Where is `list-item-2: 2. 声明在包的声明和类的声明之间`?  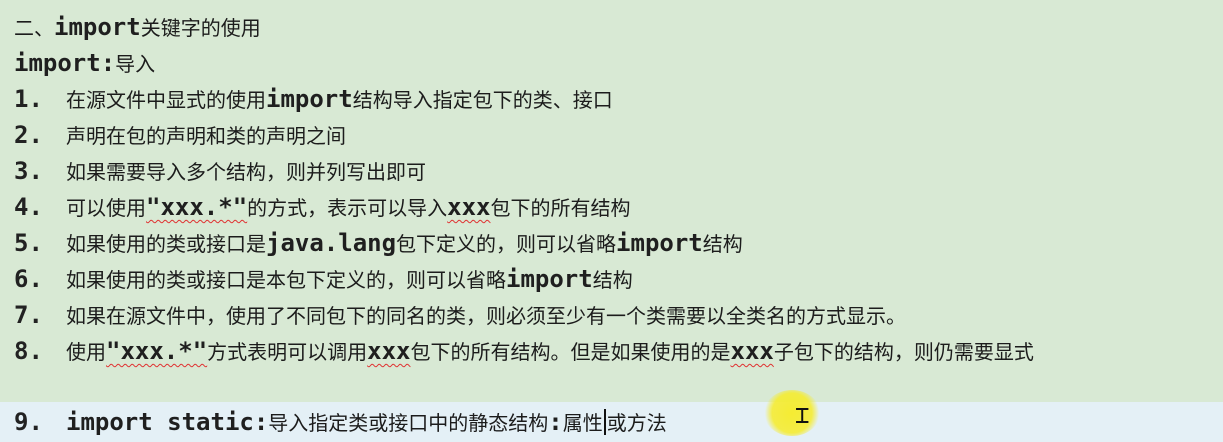 list-item-2: 2. 声明在包的声明和类的声明之间 is located at coordinates (180, 135).